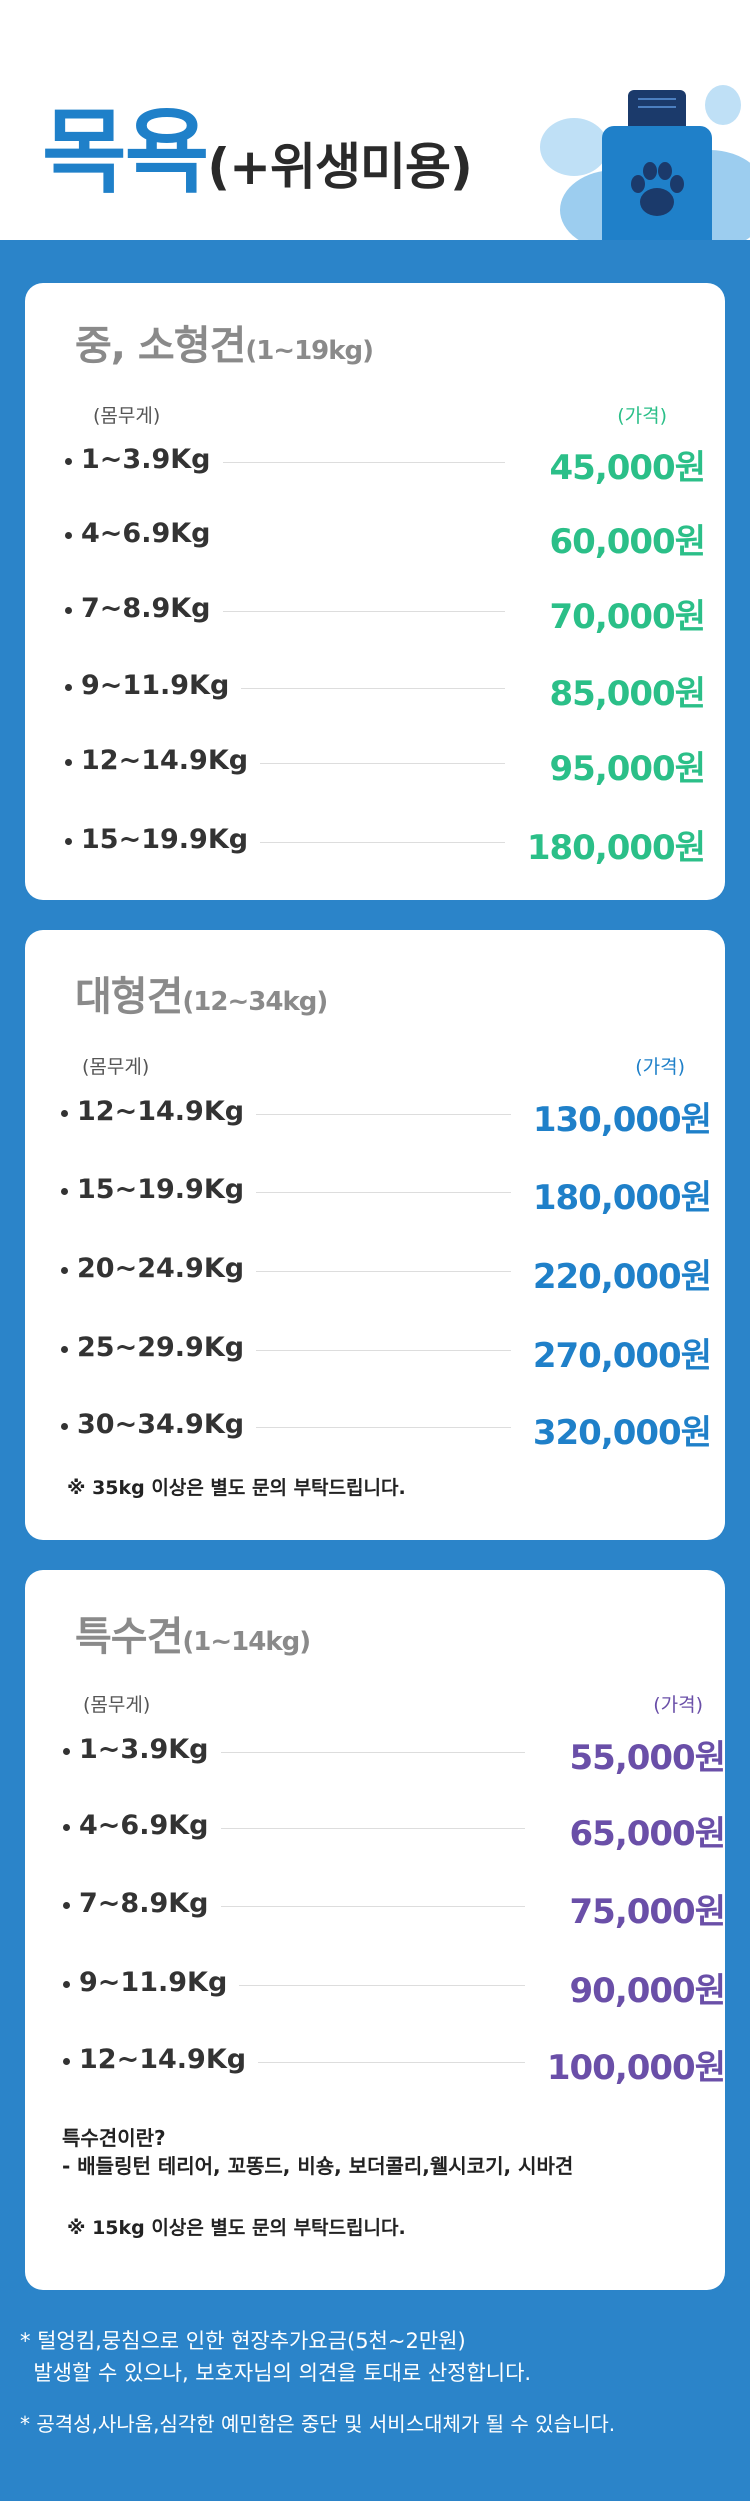  What do you see at coordinates (386, 1429) in the screenshot?
I see `price-row: 30~34.9Kg 320,000원` at bounding box center [386, 1429].